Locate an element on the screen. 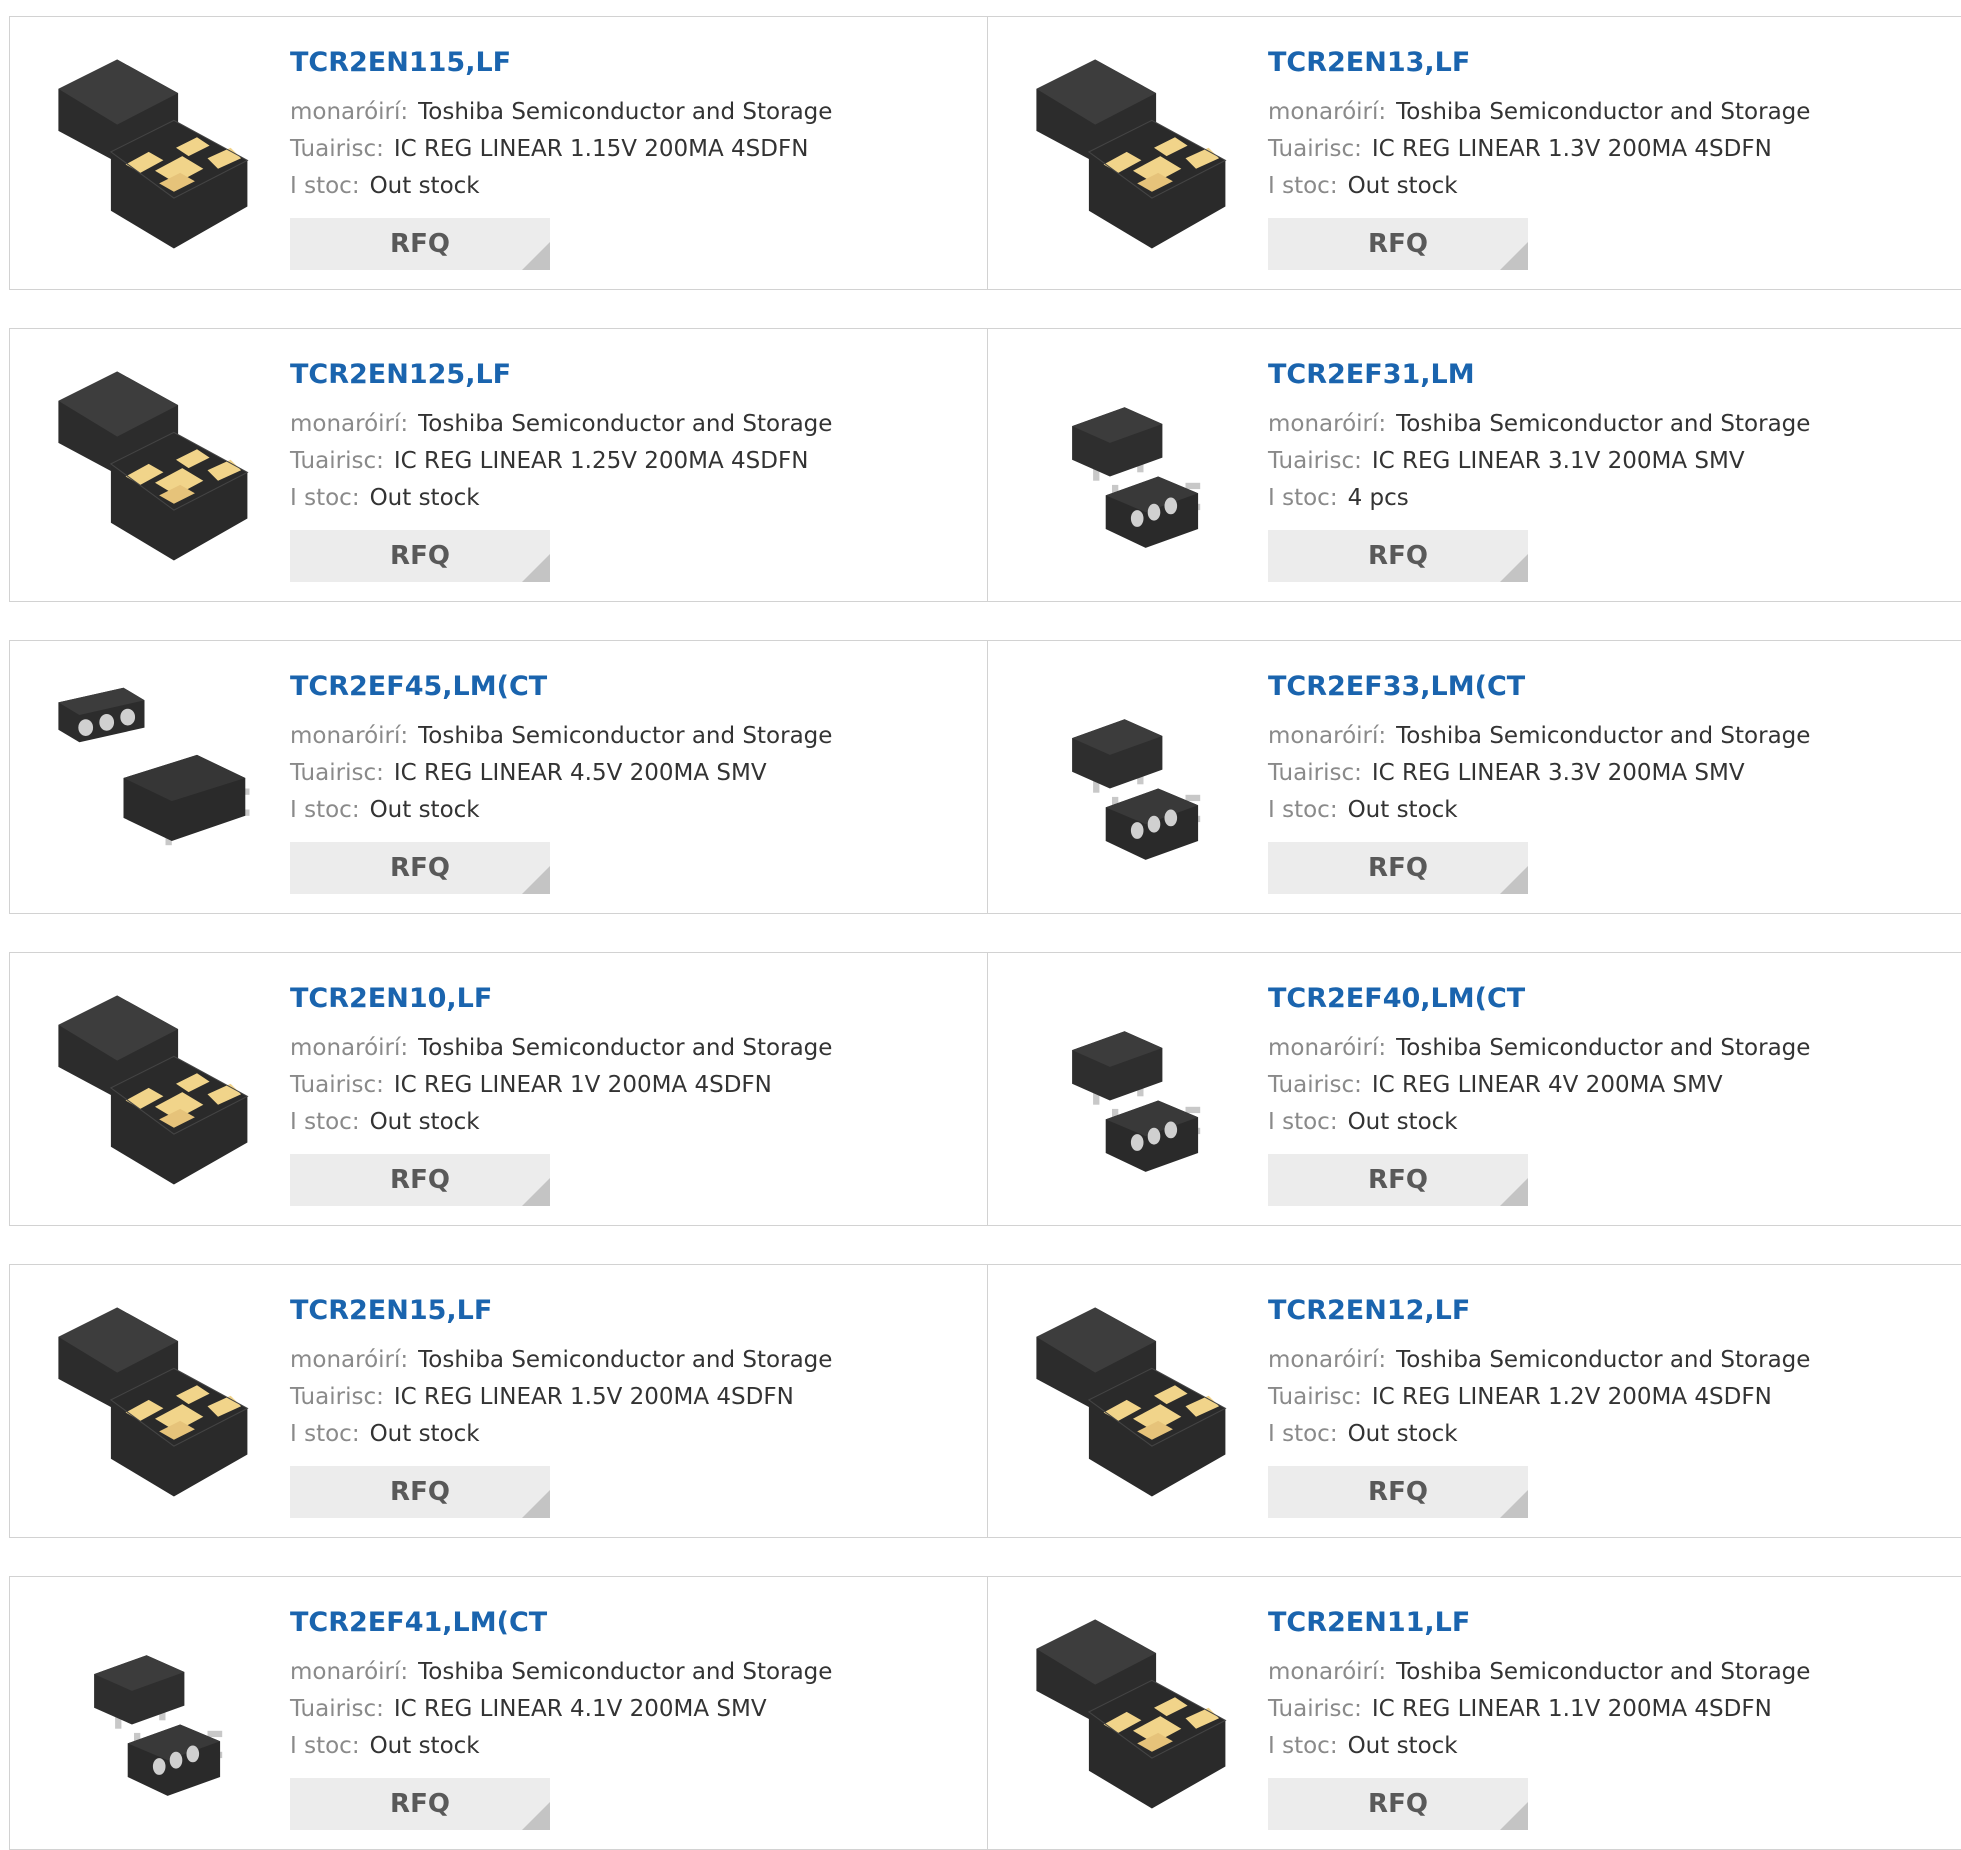  description-row: Tuairisc: IC REG LINEAR 4.5V 200MA SMV is located at coordinates (528, 773).